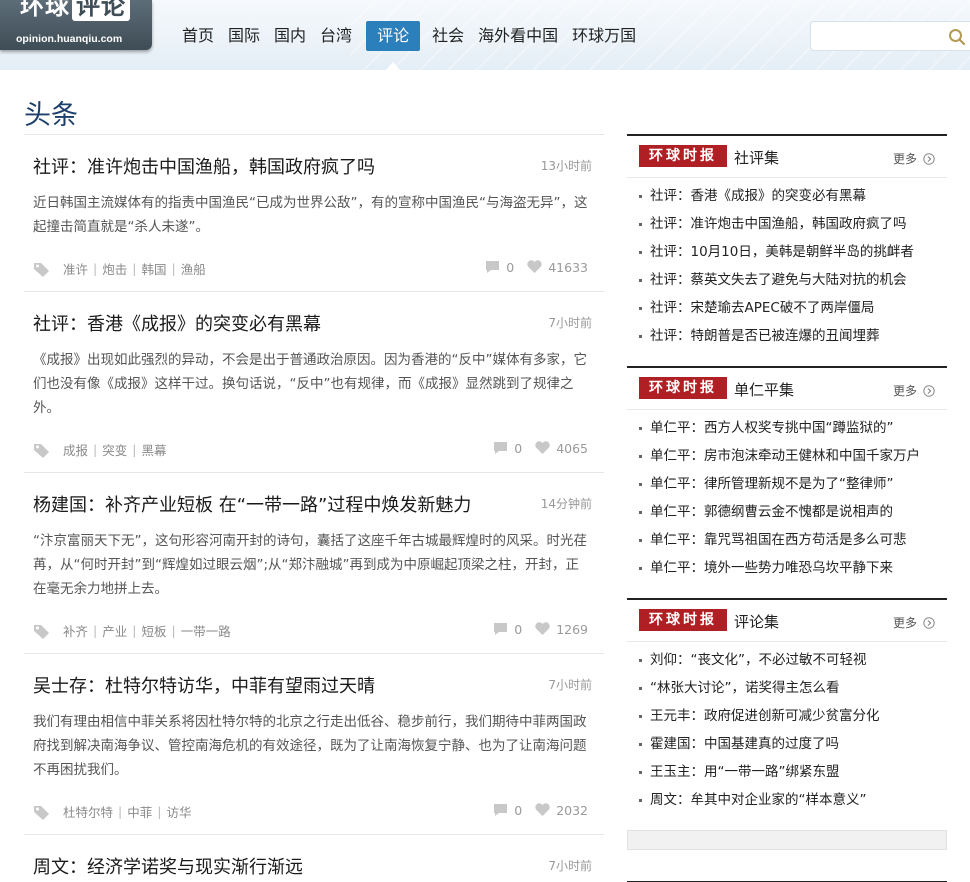 The height and width of the screenshot is (882, 970). I want to click on search-box, so click(890, 36).